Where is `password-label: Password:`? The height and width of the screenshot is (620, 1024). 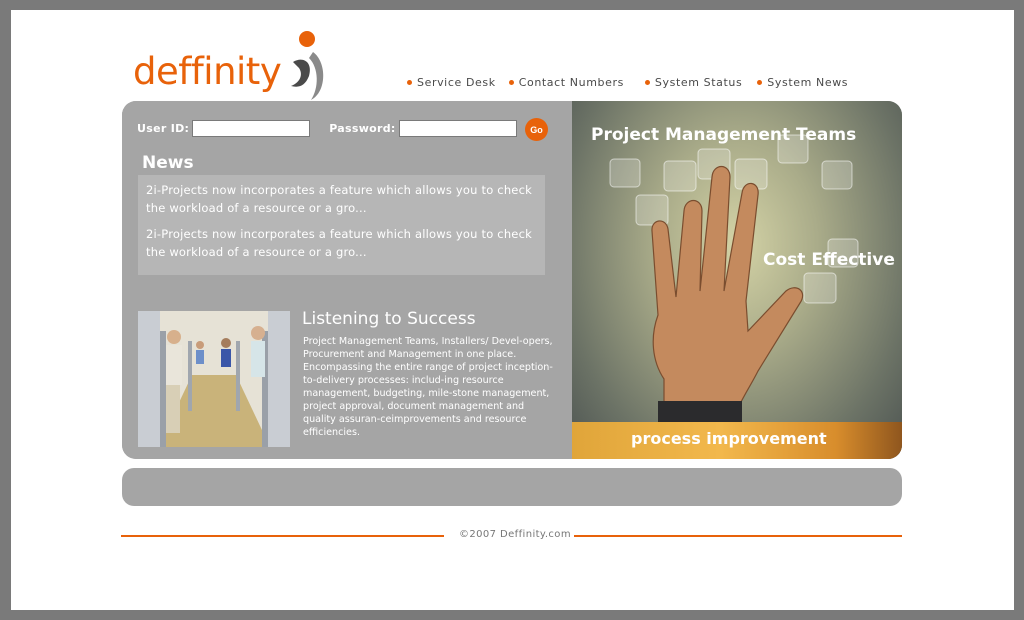
password-label: Password: is located at coordinates (362, 128).